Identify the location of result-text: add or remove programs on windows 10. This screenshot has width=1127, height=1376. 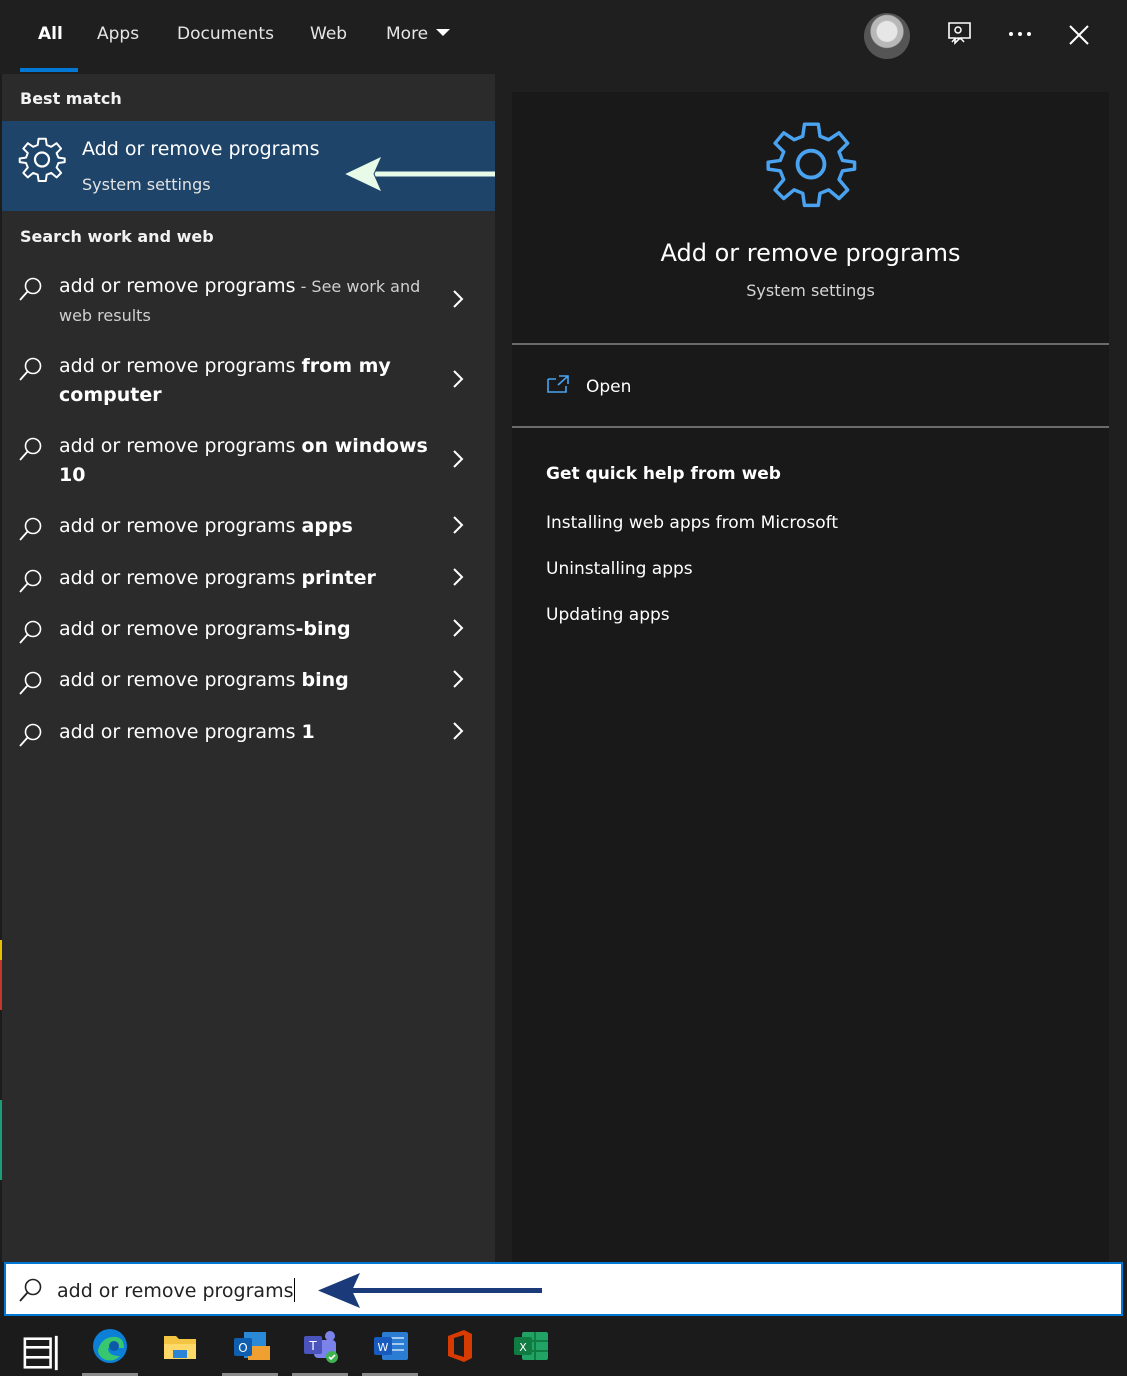
(244, 461).